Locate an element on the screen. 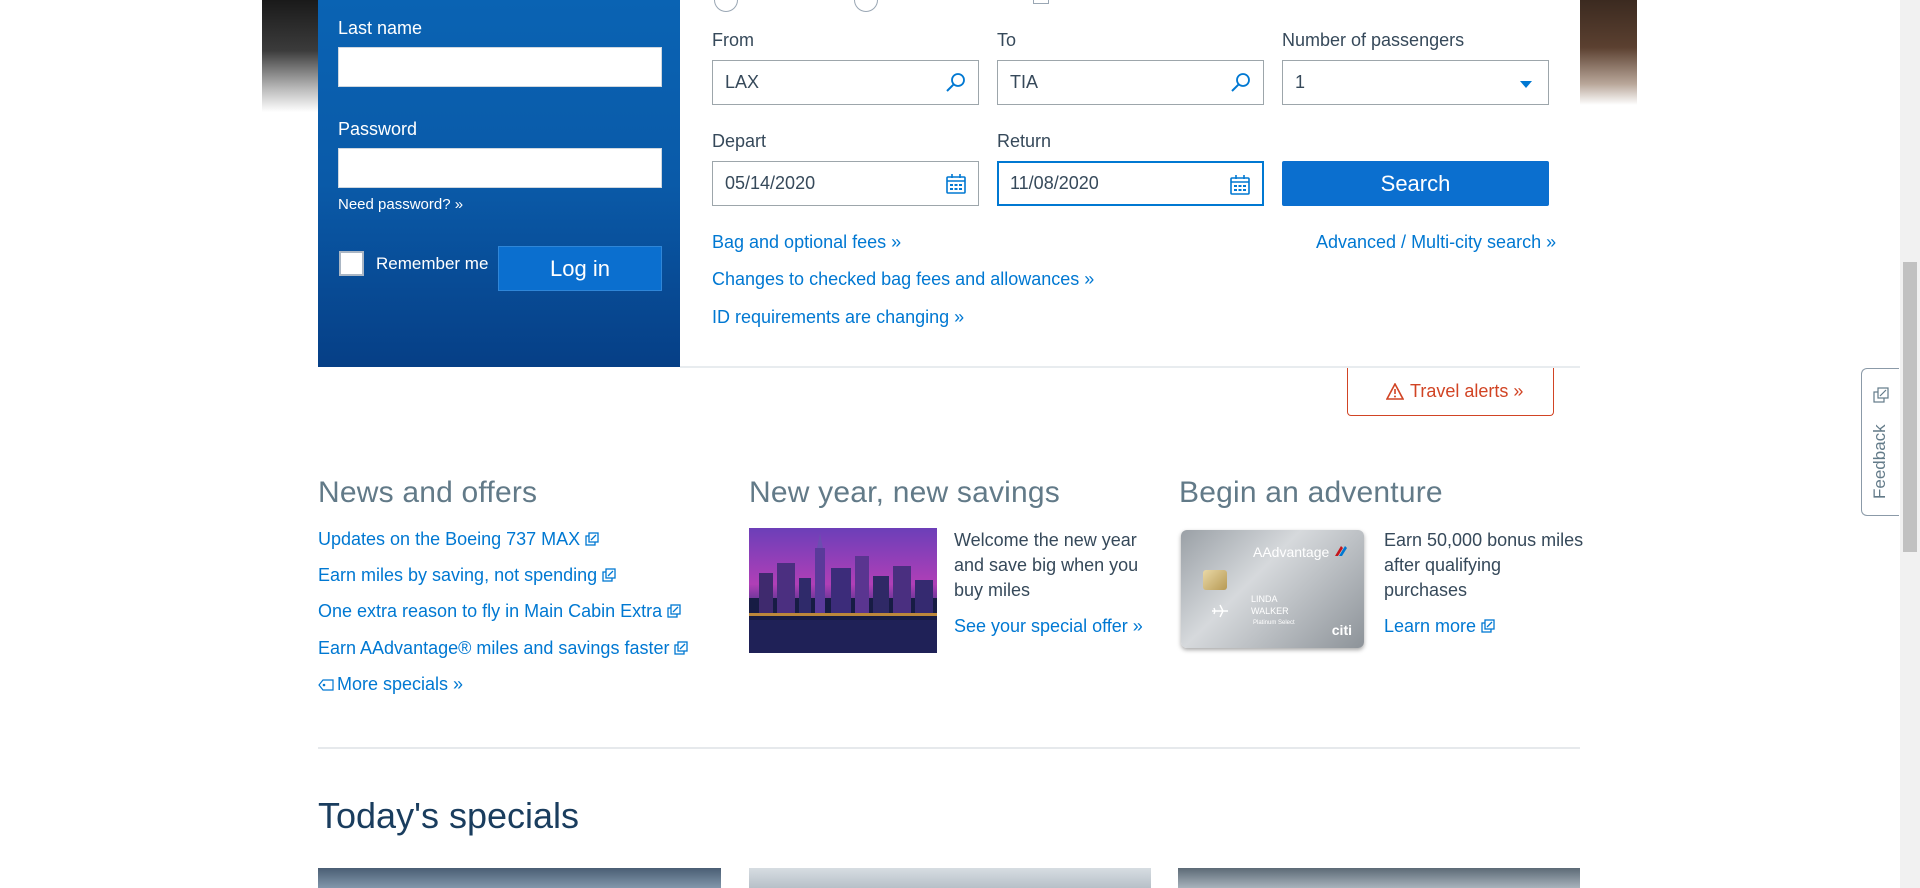  section-divider is located at coordinates (949, 748).